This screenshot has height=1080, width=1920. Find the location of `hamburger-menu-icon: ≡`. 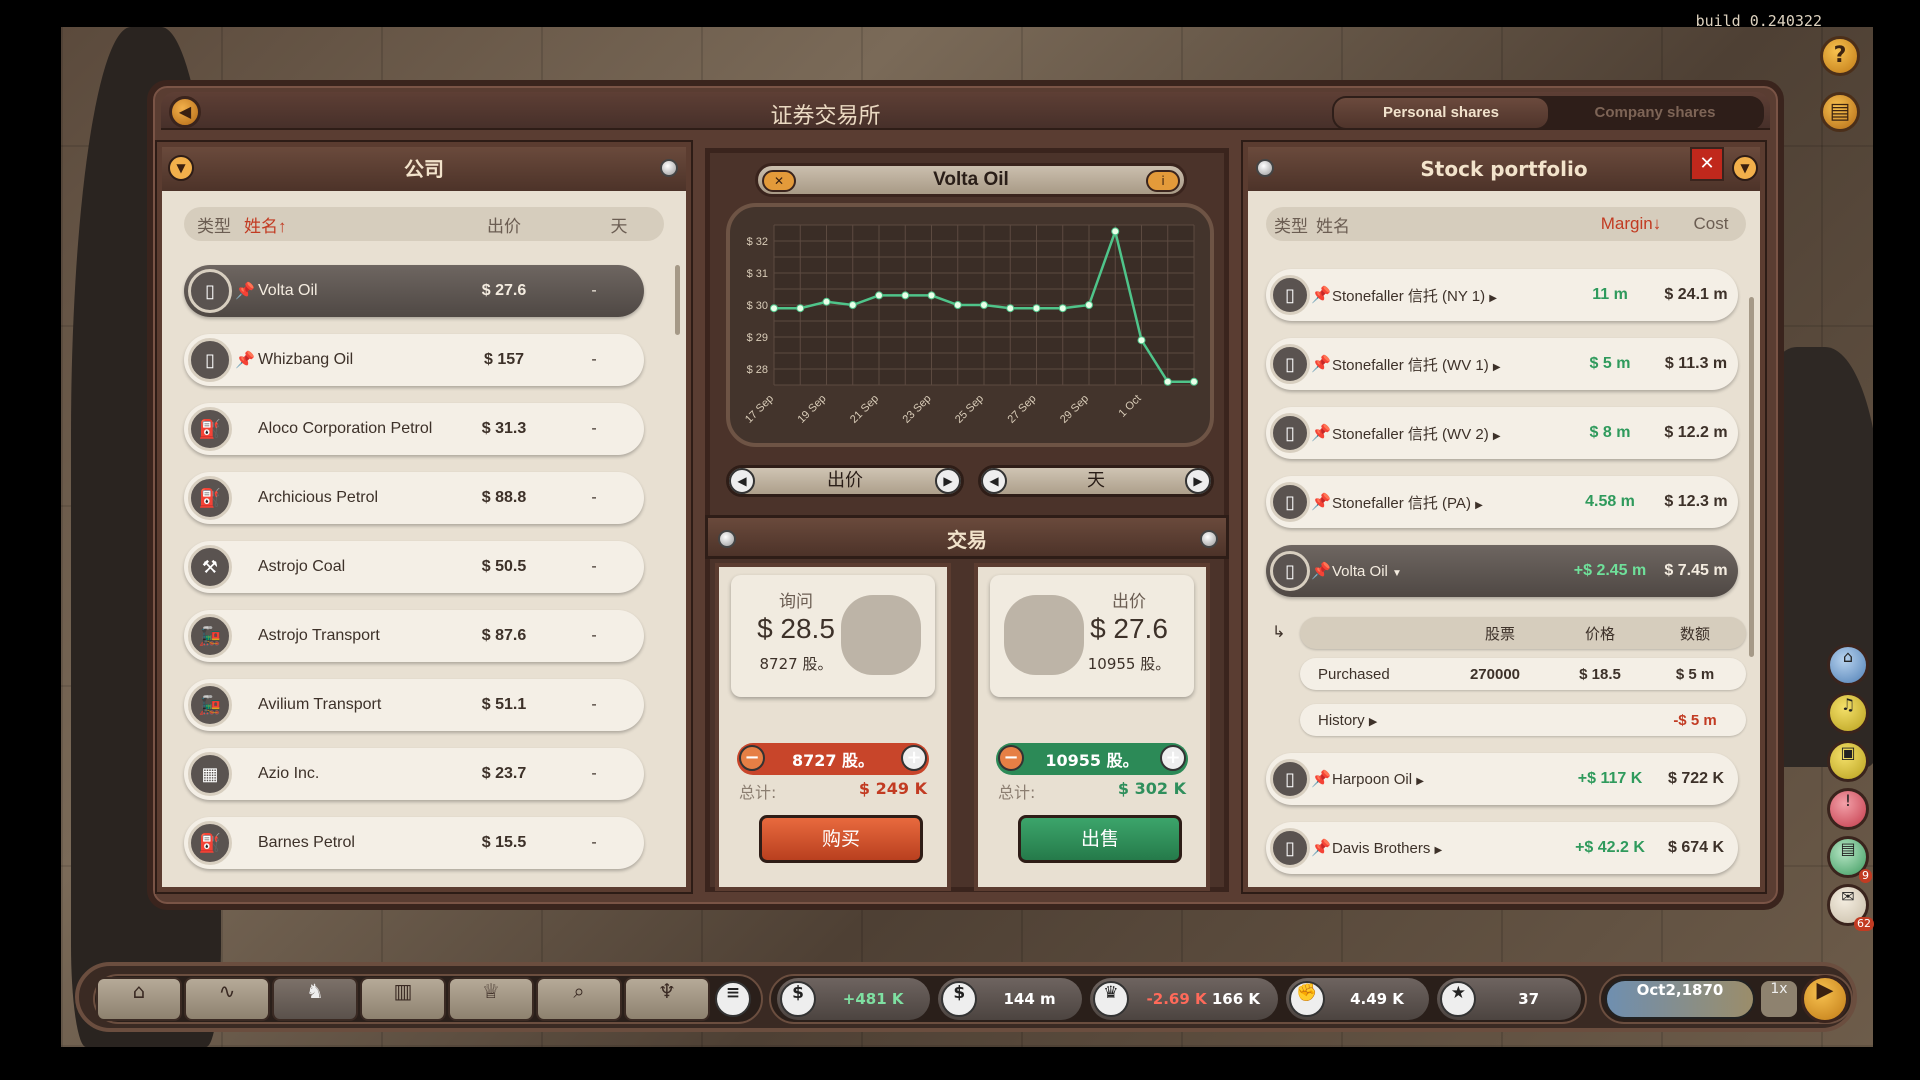

hamburger-menu-icon: ≡ is located at coordinates (733, 999).